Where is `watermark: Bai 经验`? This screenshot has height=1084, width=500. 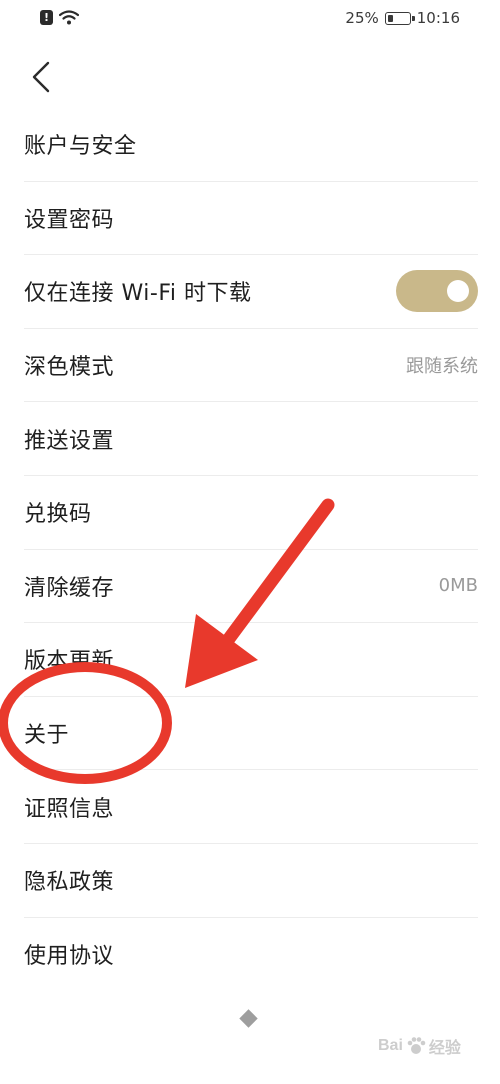 watermark: Bai 经验 is located at coordinates (419, 1046).